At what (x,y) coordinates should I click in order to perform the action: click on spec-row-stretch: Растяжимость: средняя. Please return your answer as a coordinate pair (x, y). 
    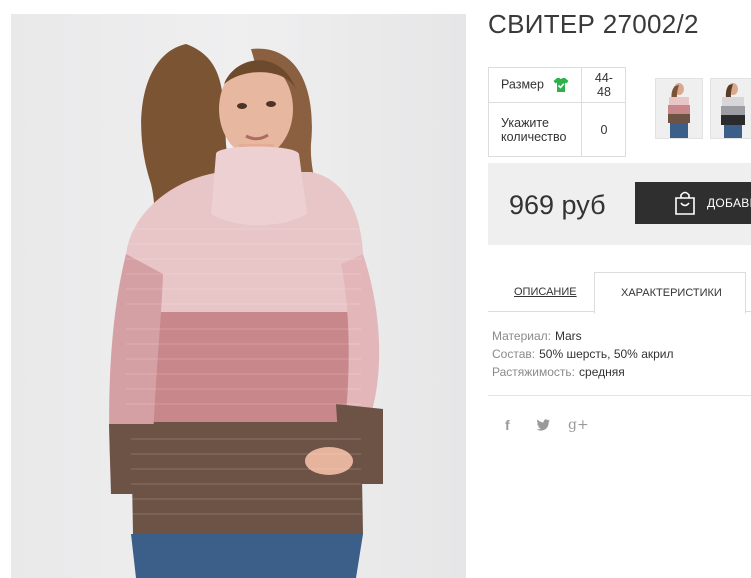
    Looking at the image, I should click on (558, 372).